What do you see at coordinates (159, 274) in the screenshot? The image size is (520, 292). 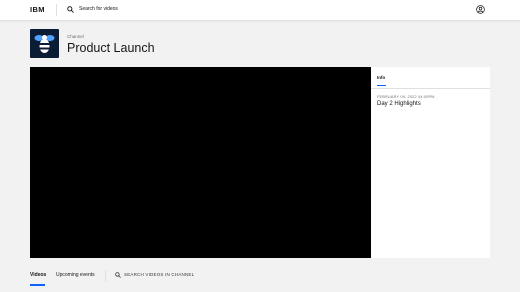 I see `search-channel-button: SEARCH VIDEOS IN CHANNEL` at bounding box center [159, 274].